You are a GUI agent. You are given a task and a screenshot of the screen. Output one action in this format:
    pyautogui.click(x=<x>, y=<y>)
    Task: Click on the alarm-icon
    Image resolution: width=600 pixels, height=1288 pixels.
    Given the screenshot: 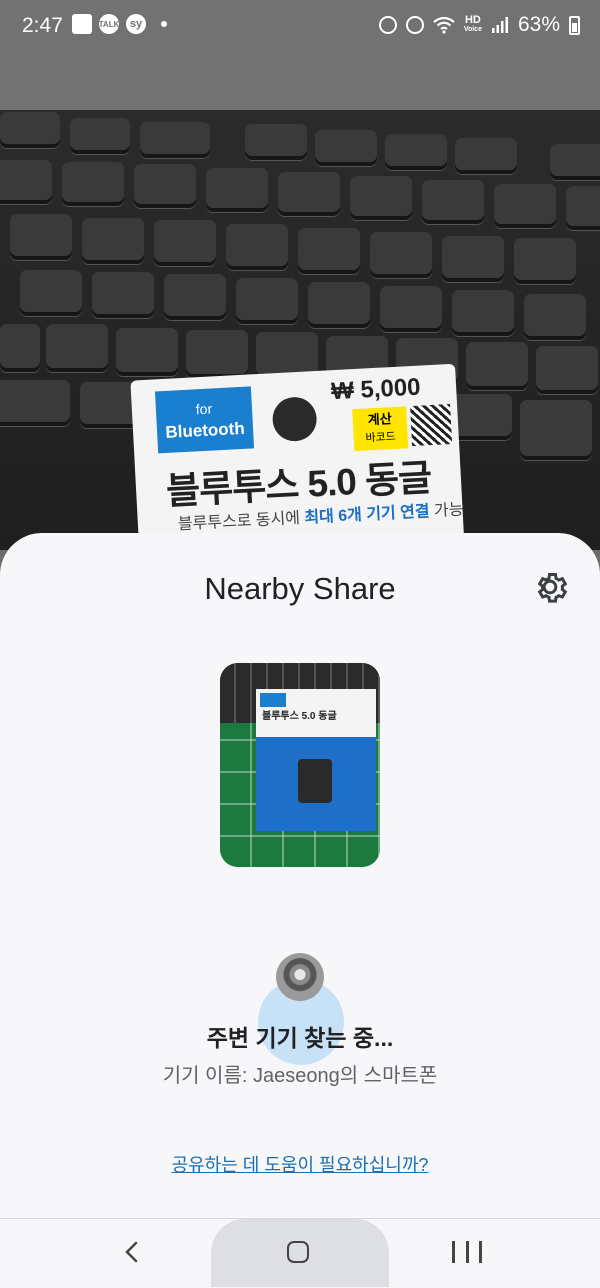 What is the action you would take?
    pyautogui.click(x=414, y=25)
    